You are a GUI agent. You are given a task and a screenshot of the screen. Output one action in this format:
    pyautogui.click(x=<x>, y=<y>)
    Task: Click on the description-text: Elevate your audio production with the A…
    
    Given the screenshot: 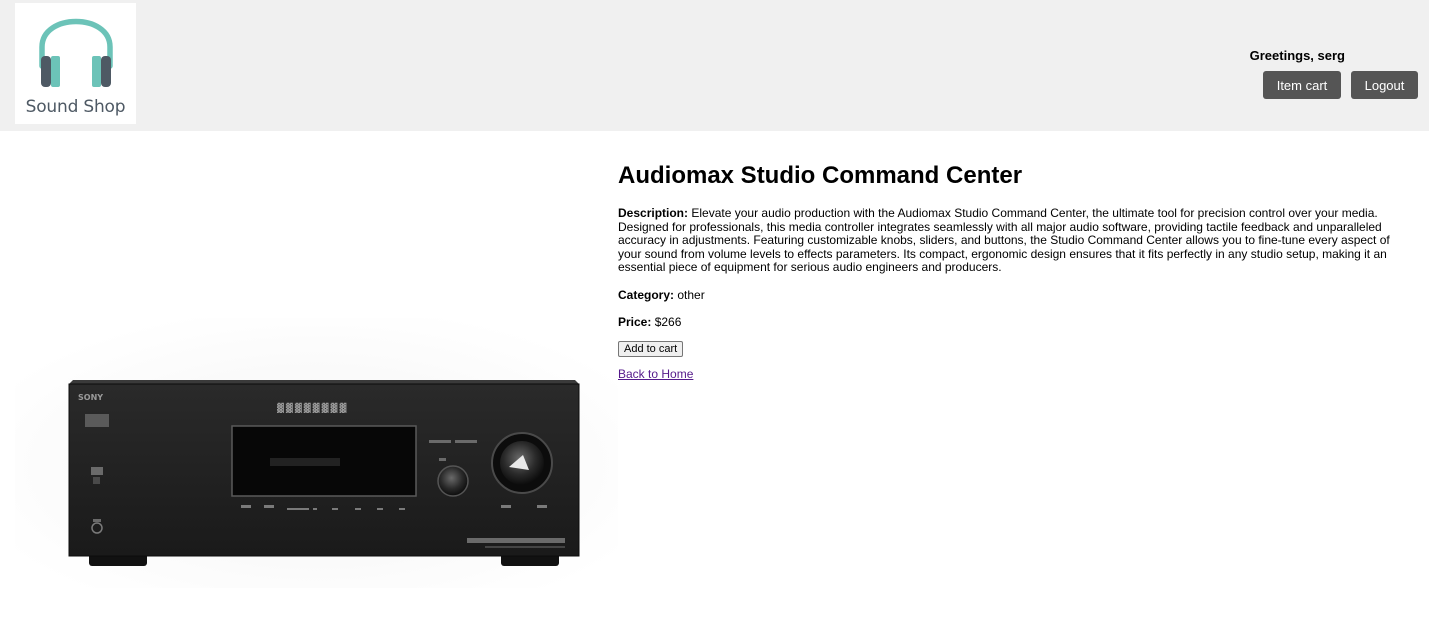 What is the action you would take?
    pyautogui.click(x=1004, y=240)
    